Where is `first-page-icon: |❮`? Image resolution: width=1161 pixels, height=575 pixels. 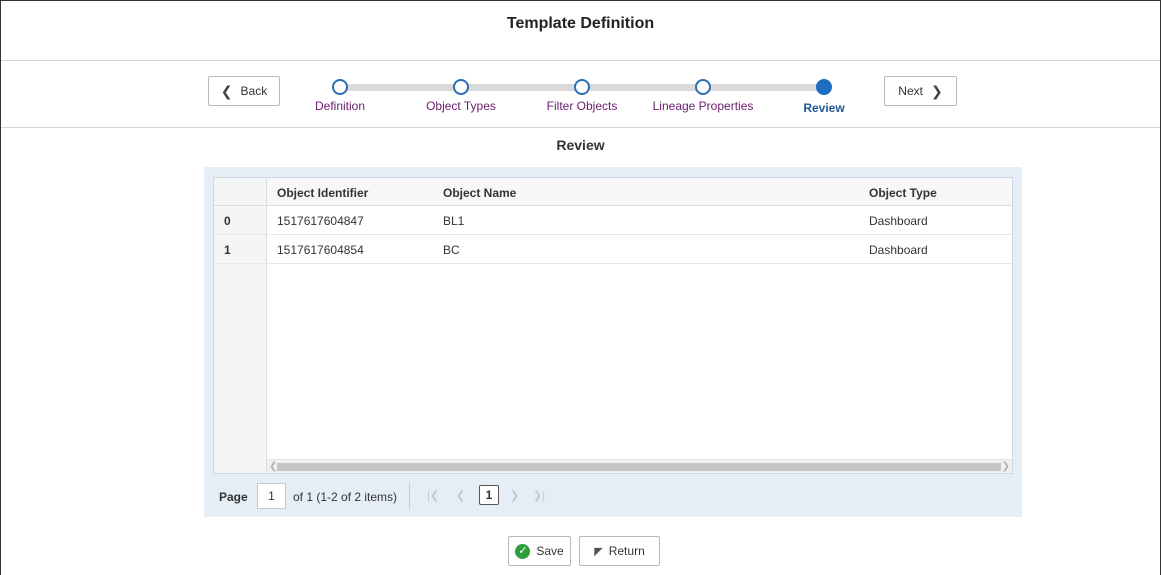
first-page-icon: |❮ is located at coordinates (433, 495).